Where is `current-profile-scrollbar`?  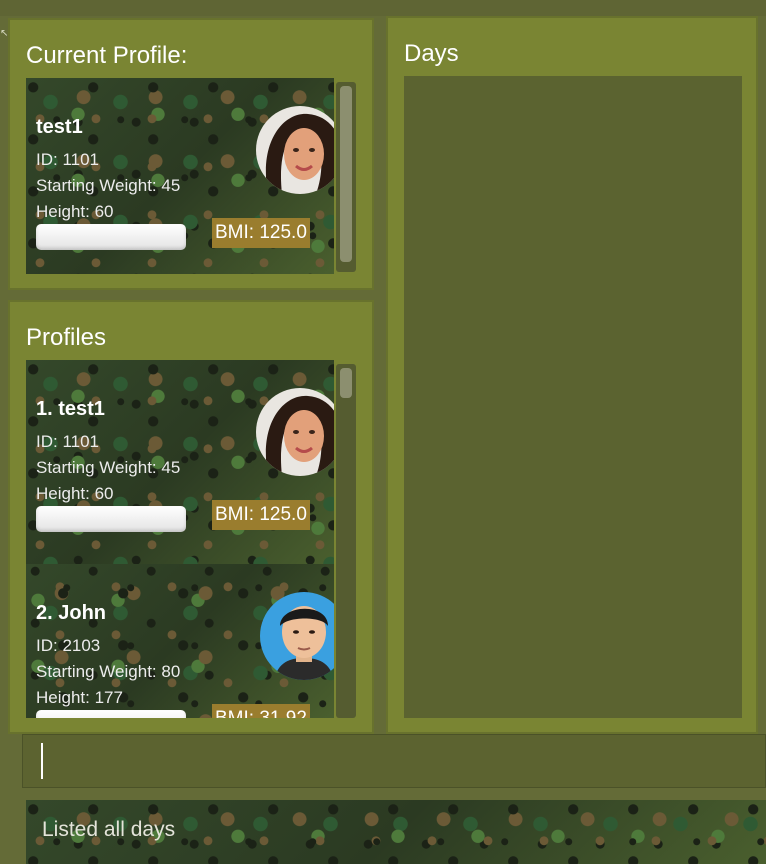
current-profile-scrollbar is located at coordinates (346, 177).